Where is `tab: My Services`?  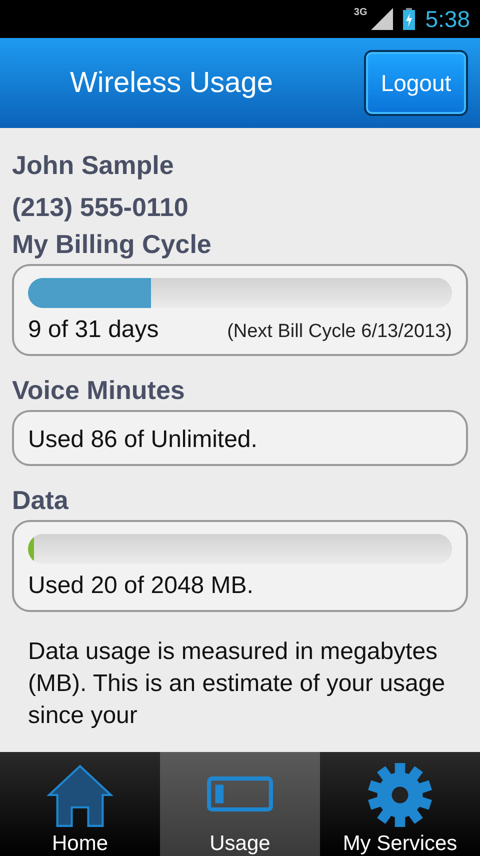
tab: My Services is located at coordinates (400, 804).